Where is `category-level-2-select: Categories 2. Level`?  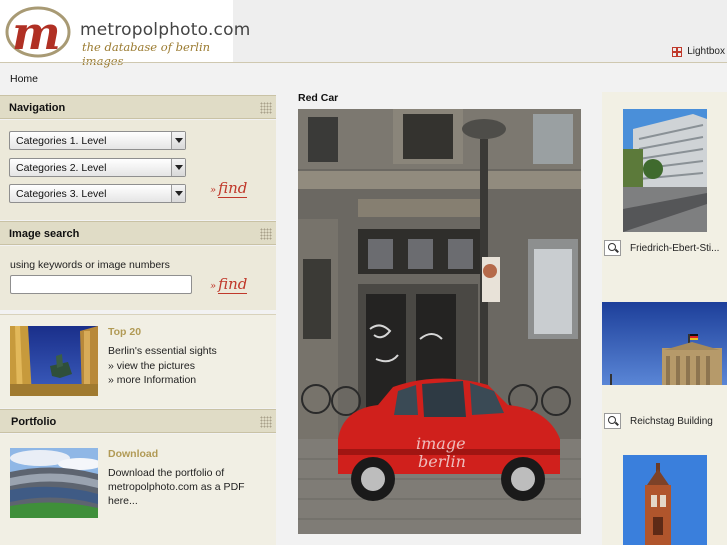
category-level-2-select: Categories 2. Level is located at coordinates (97, 167).